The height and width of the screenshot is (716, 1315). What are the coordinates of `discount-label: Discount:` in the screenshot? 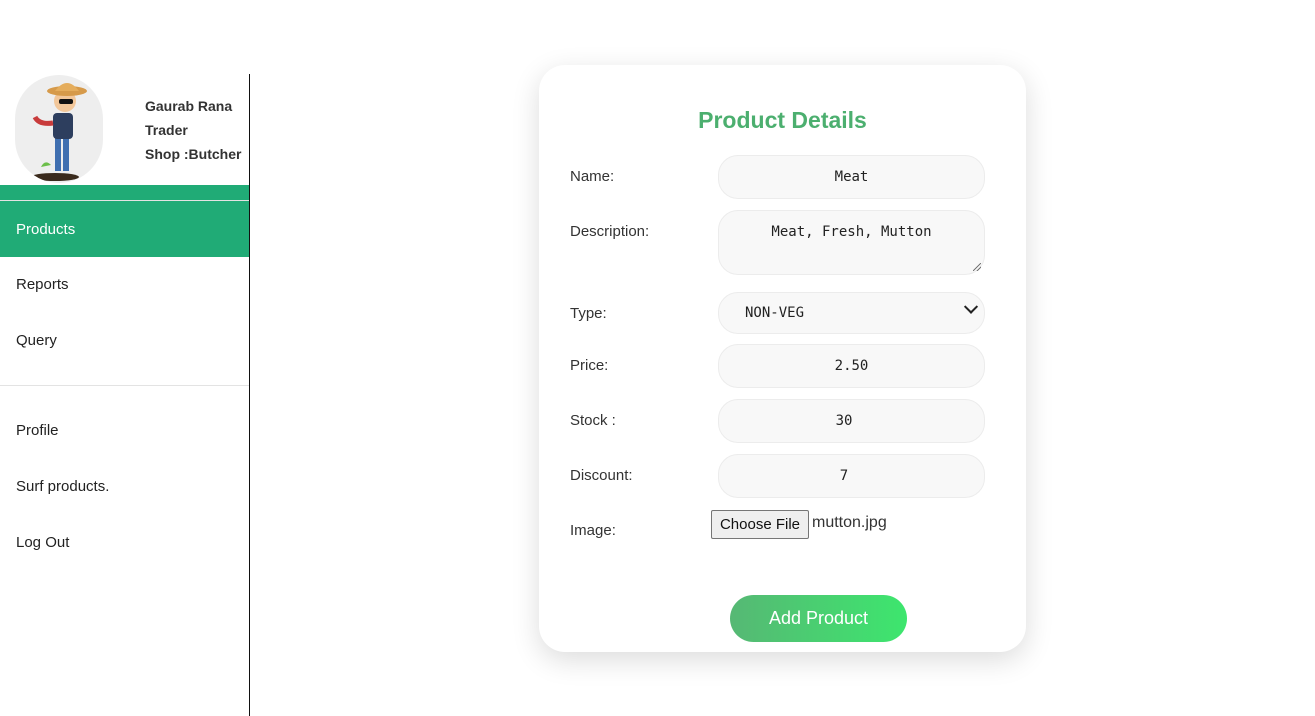 It's located at (601, 475).